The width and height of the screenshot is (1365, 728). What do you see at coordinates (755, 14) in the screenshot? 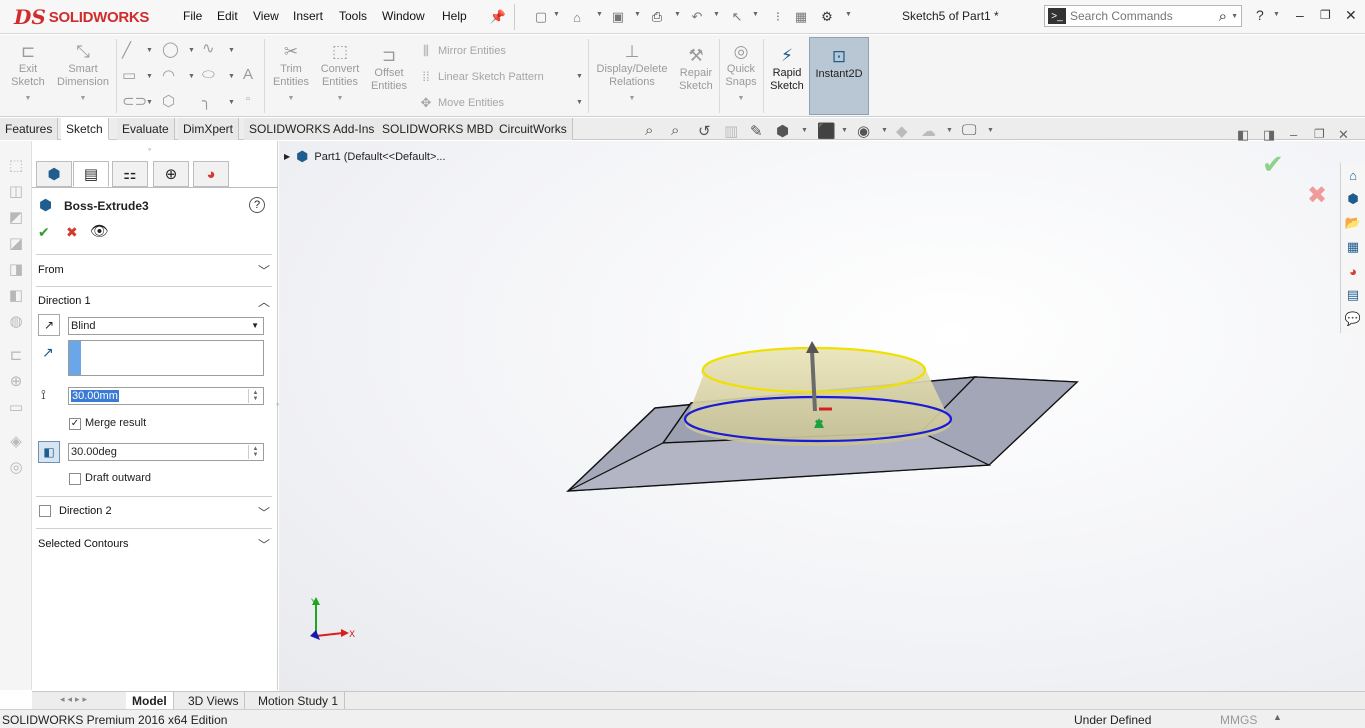
I see `select-dropdown-icon: ▼` at bounding box center [755, 14].